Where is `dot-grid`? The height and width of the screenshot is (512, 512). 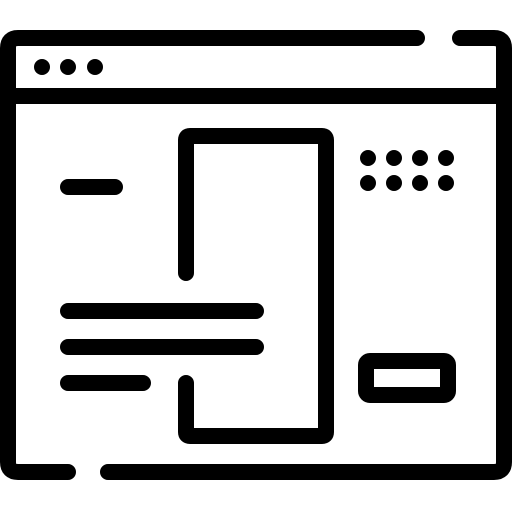
dot-grid is located at coordinates (407, 170).